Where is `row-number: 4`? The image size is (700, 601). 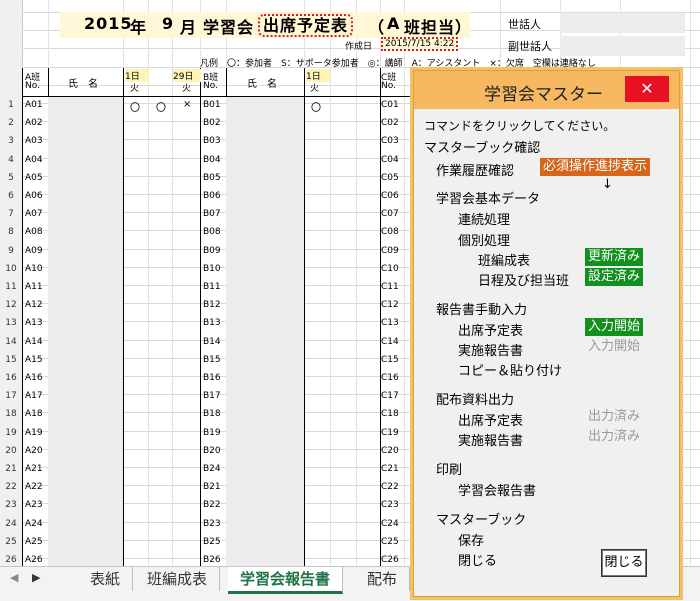 row-number: 4 is located at coordinates (11, 160).